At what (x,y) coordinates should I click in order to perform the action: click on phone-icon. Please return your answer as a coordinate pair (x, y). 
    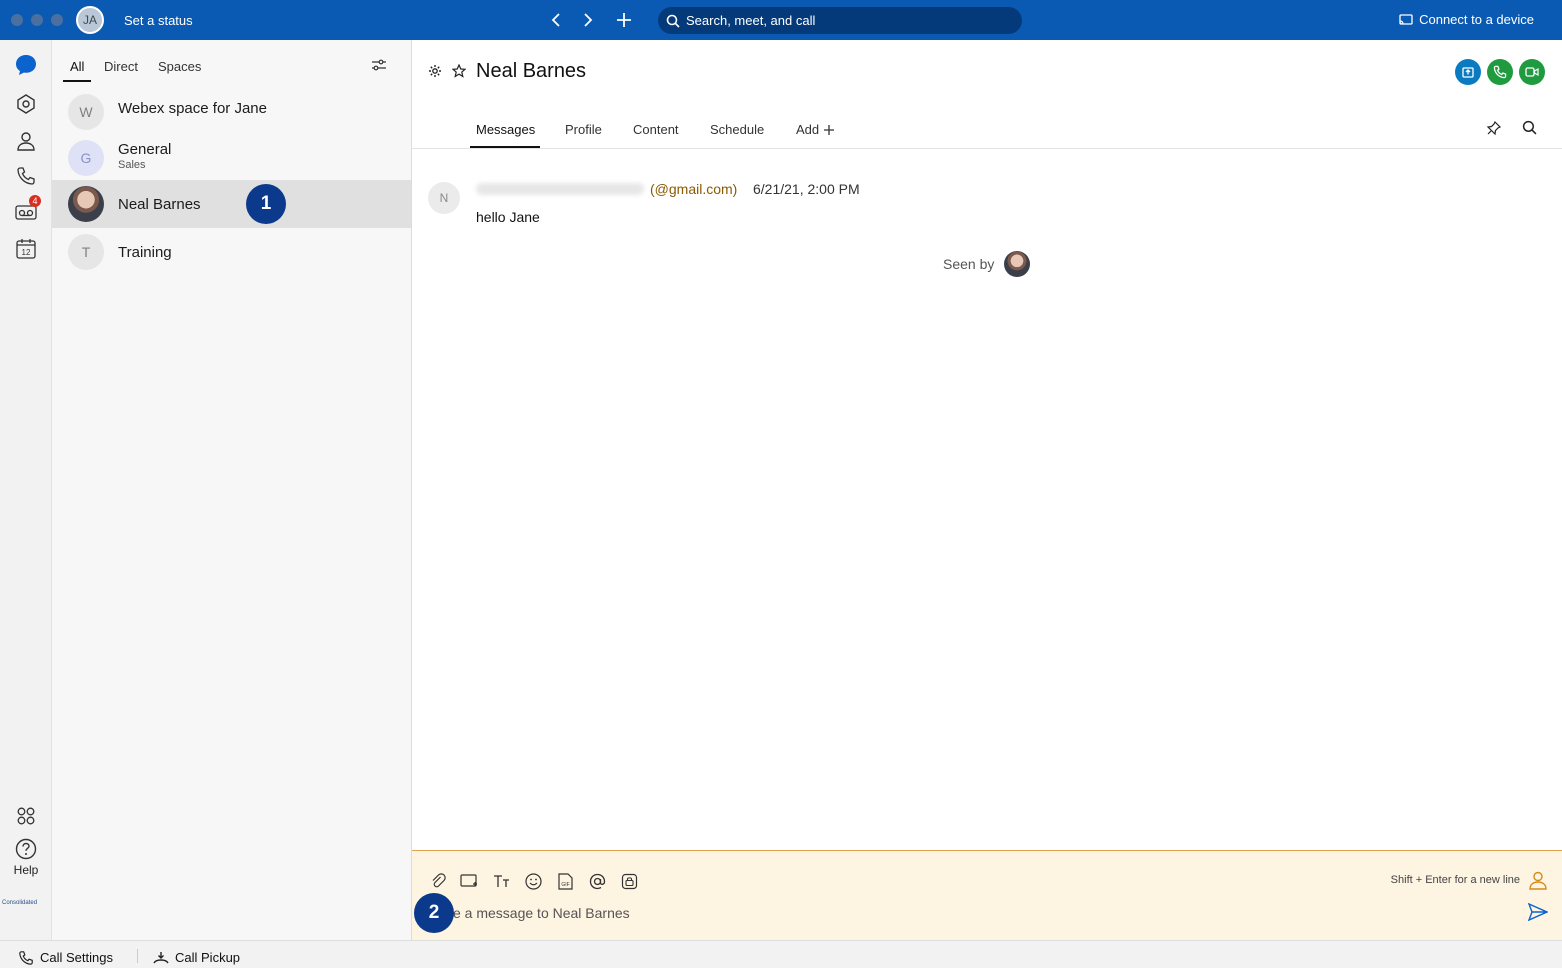
    Looking at the image, I should click on (26, 176).